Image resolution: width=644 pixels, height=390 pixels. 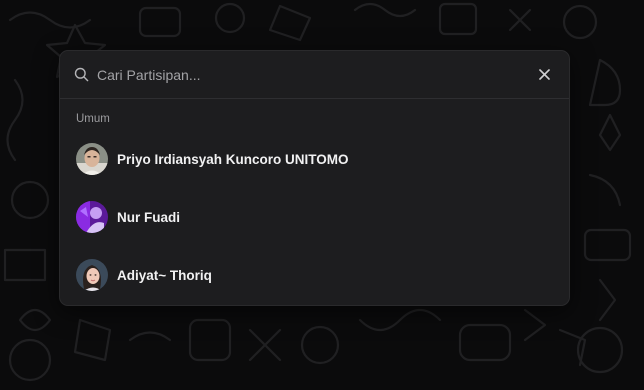 I want to click on participant-item: Nur Fuadi, so click(x=314, y=217).